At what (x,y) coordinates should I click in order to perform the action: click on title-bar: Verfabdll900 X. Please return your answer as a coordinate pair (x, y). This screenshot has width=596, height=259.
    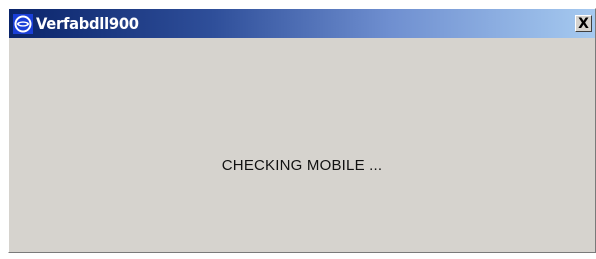
    Looking at the image, I should click on (302, 23).